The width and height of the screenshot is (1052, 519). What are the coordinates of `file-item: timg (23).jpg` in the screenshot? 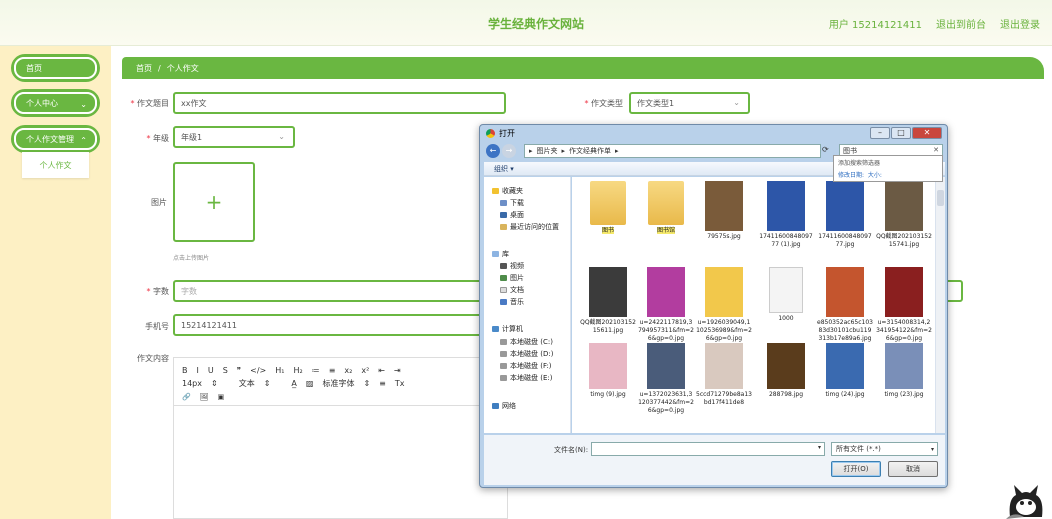 It's located at (904, 371).